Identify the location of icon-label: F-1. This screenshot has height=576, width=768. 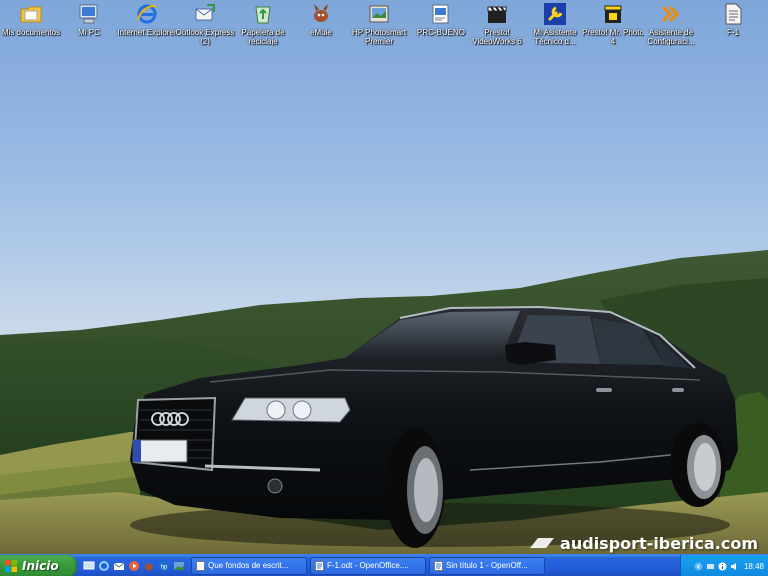
(733, 32).